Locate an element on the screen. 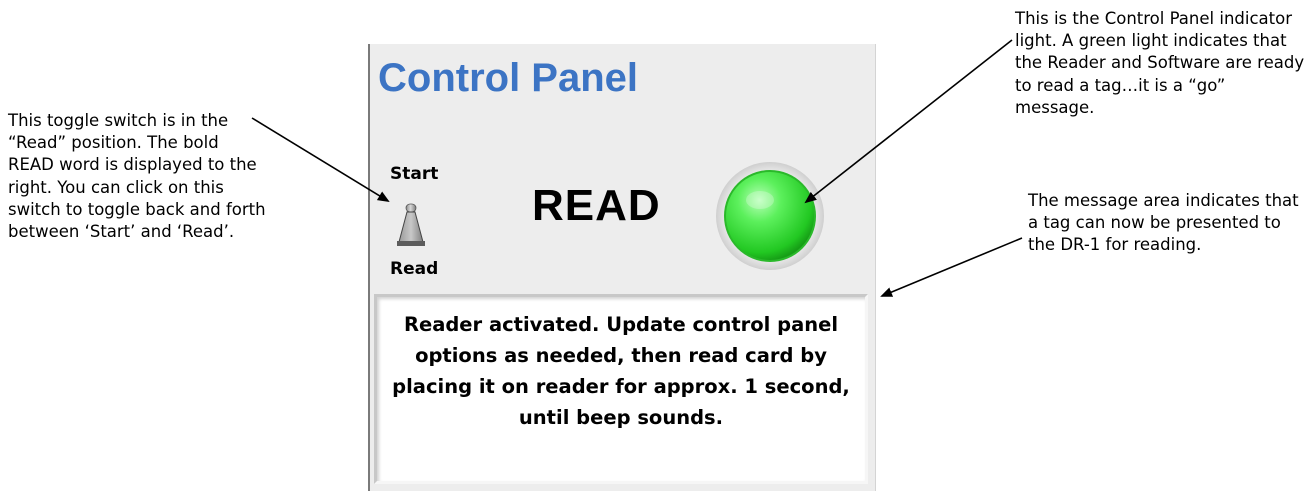 Image resolution: width=1310 pixels, height=491 pixels. arrow-to-indicator is located at coordinates (908, 121).